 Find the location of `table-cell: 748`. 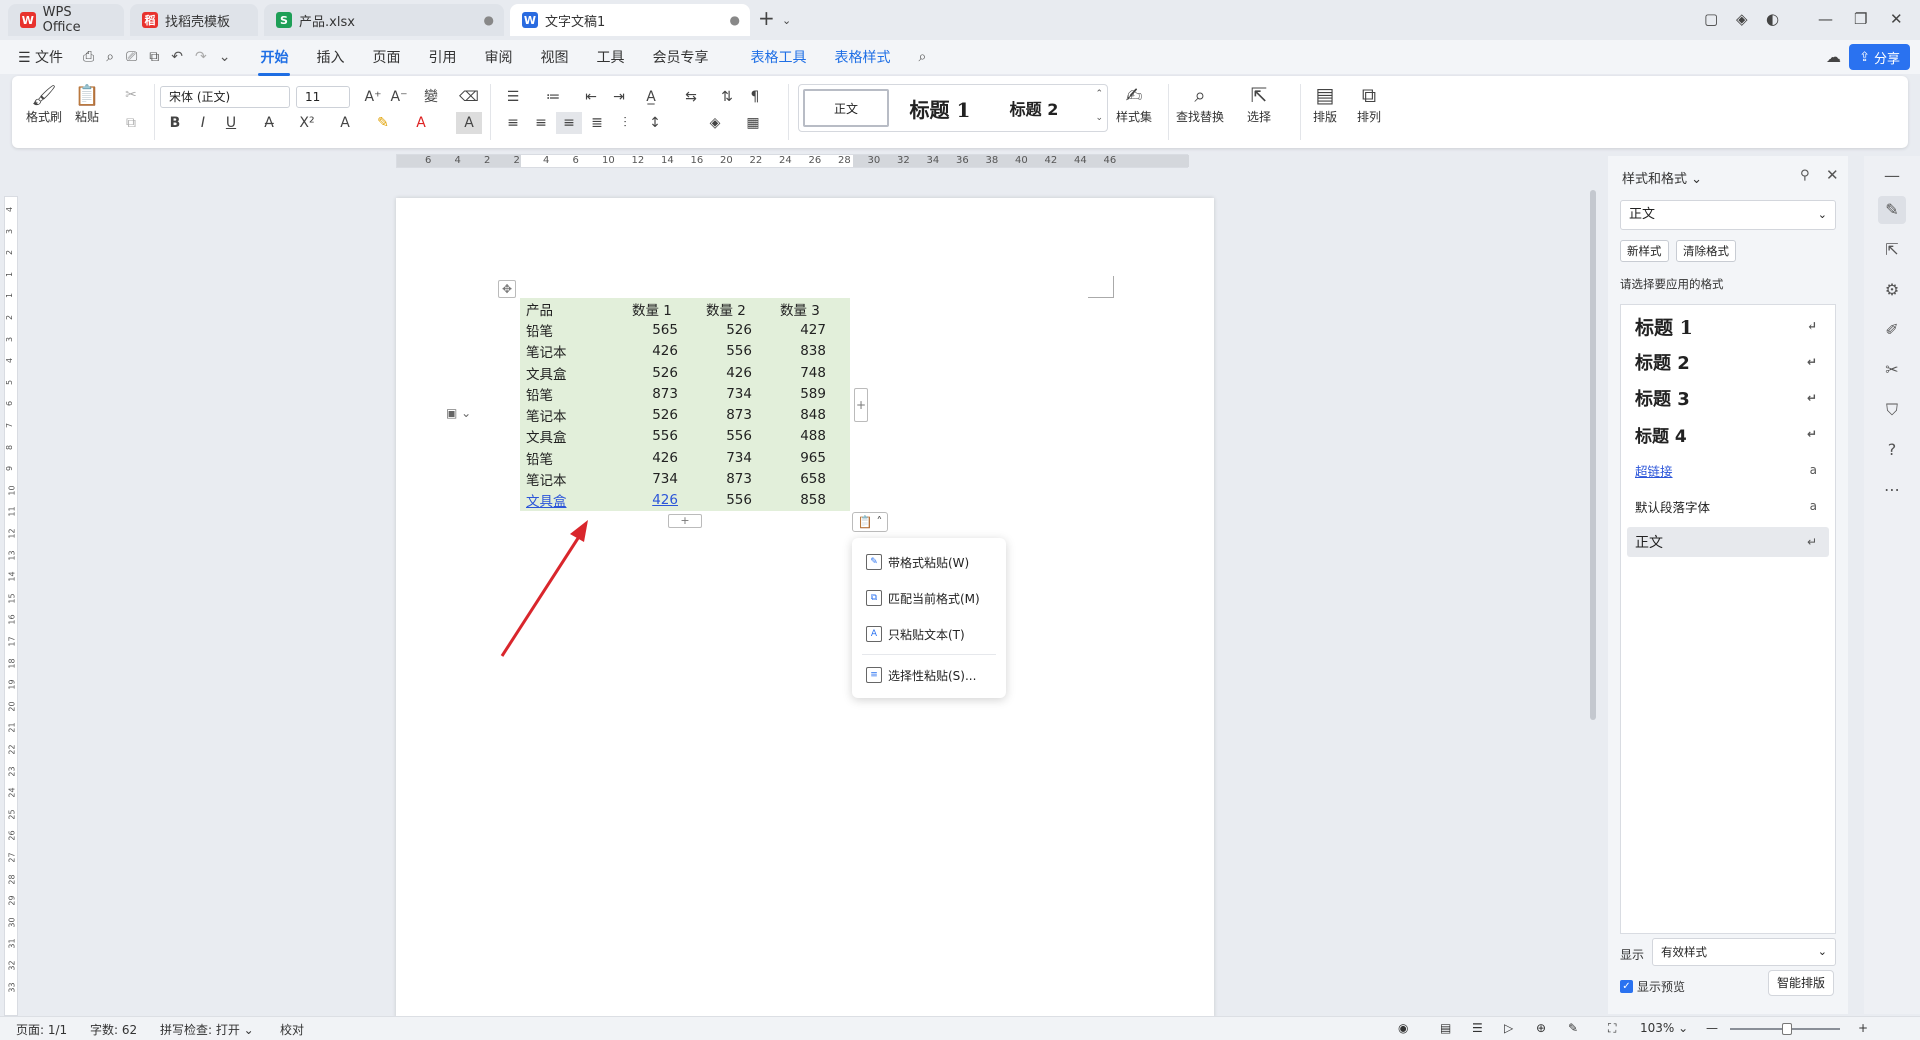

table-cell: 748 is located at coordinates (797, 373).